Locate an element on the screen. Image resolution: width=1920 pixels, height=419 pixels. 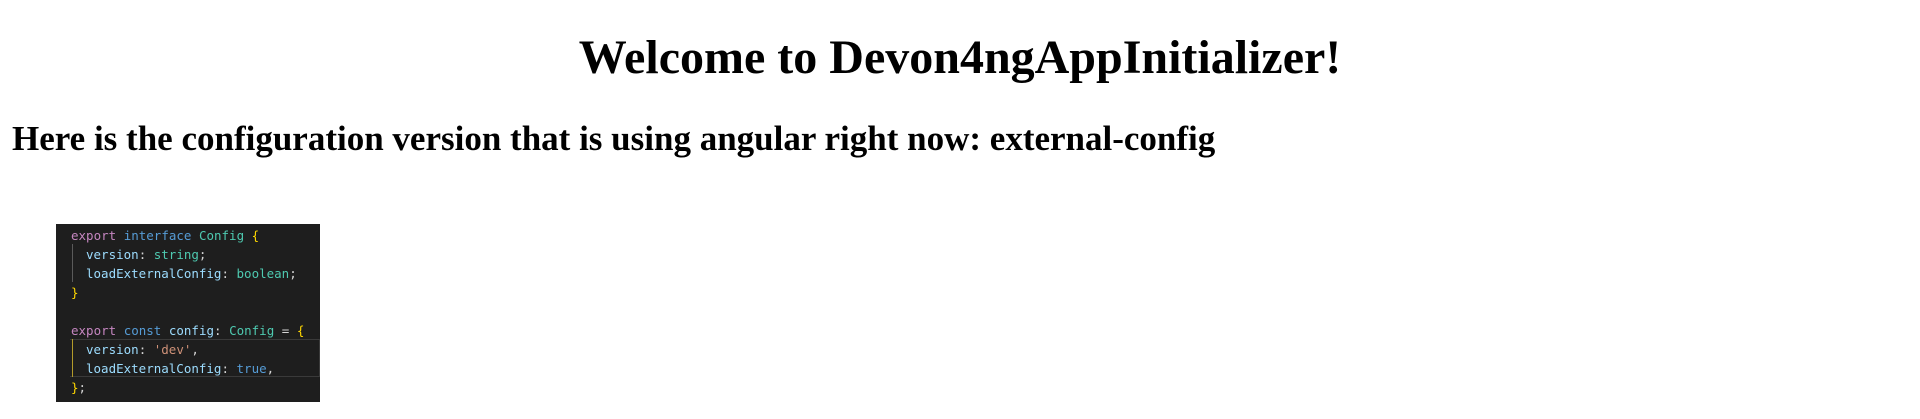
code-token: const is located at coordinates (142, 330).